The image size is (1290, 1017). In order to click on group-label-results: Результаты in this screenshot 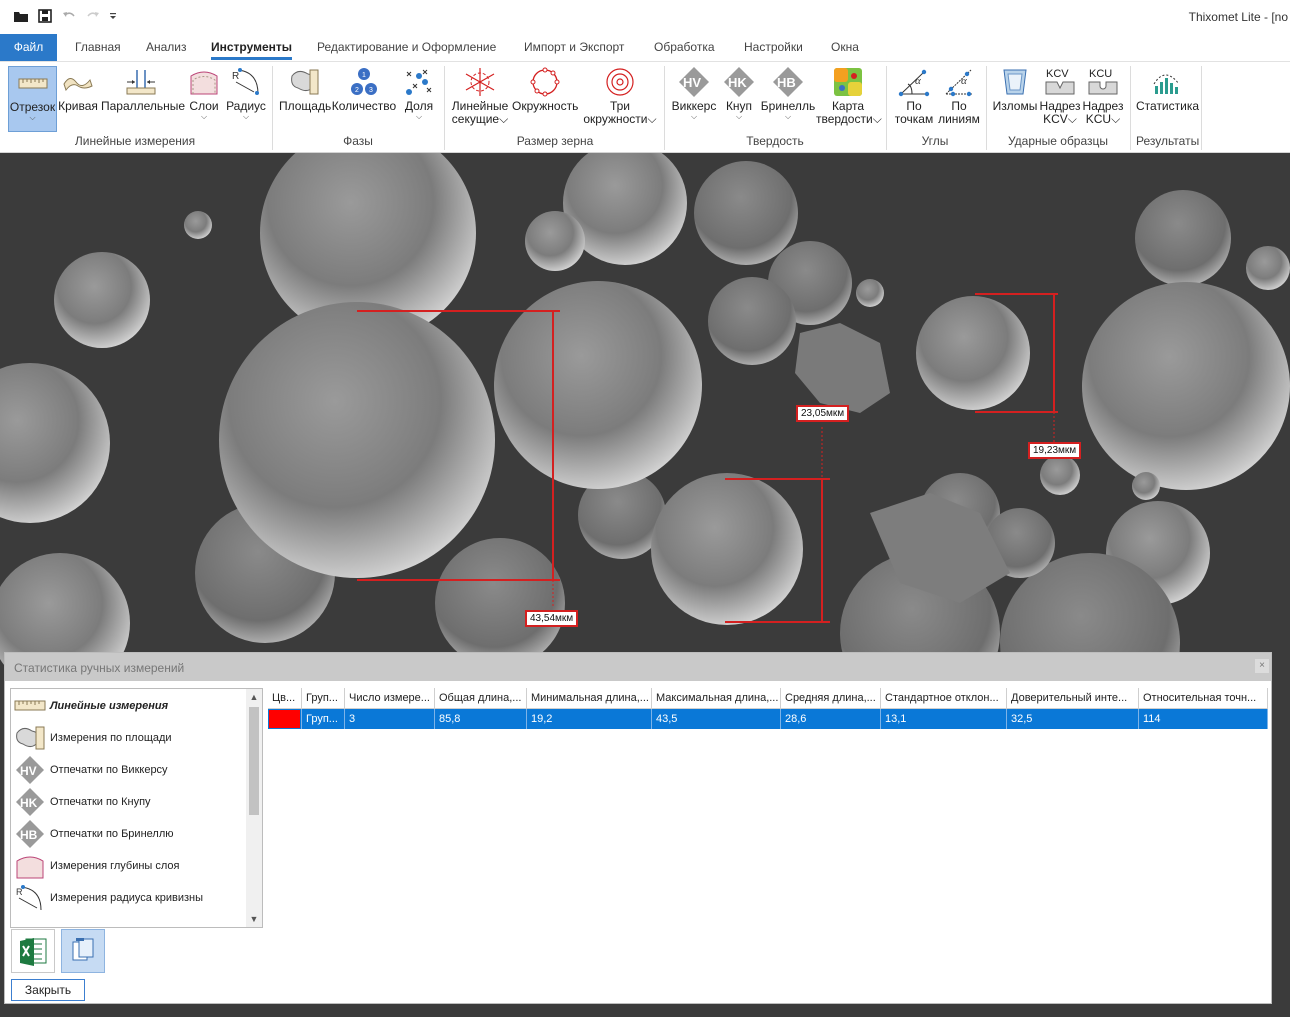, I will do `click(1168, 141)`.